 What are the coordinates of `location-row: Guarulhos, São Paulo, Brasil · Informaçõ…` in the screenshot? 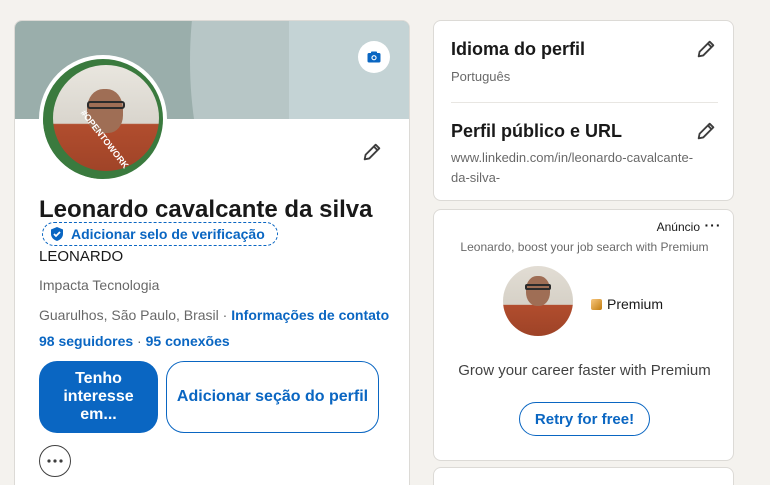 It's located at (214, 315).